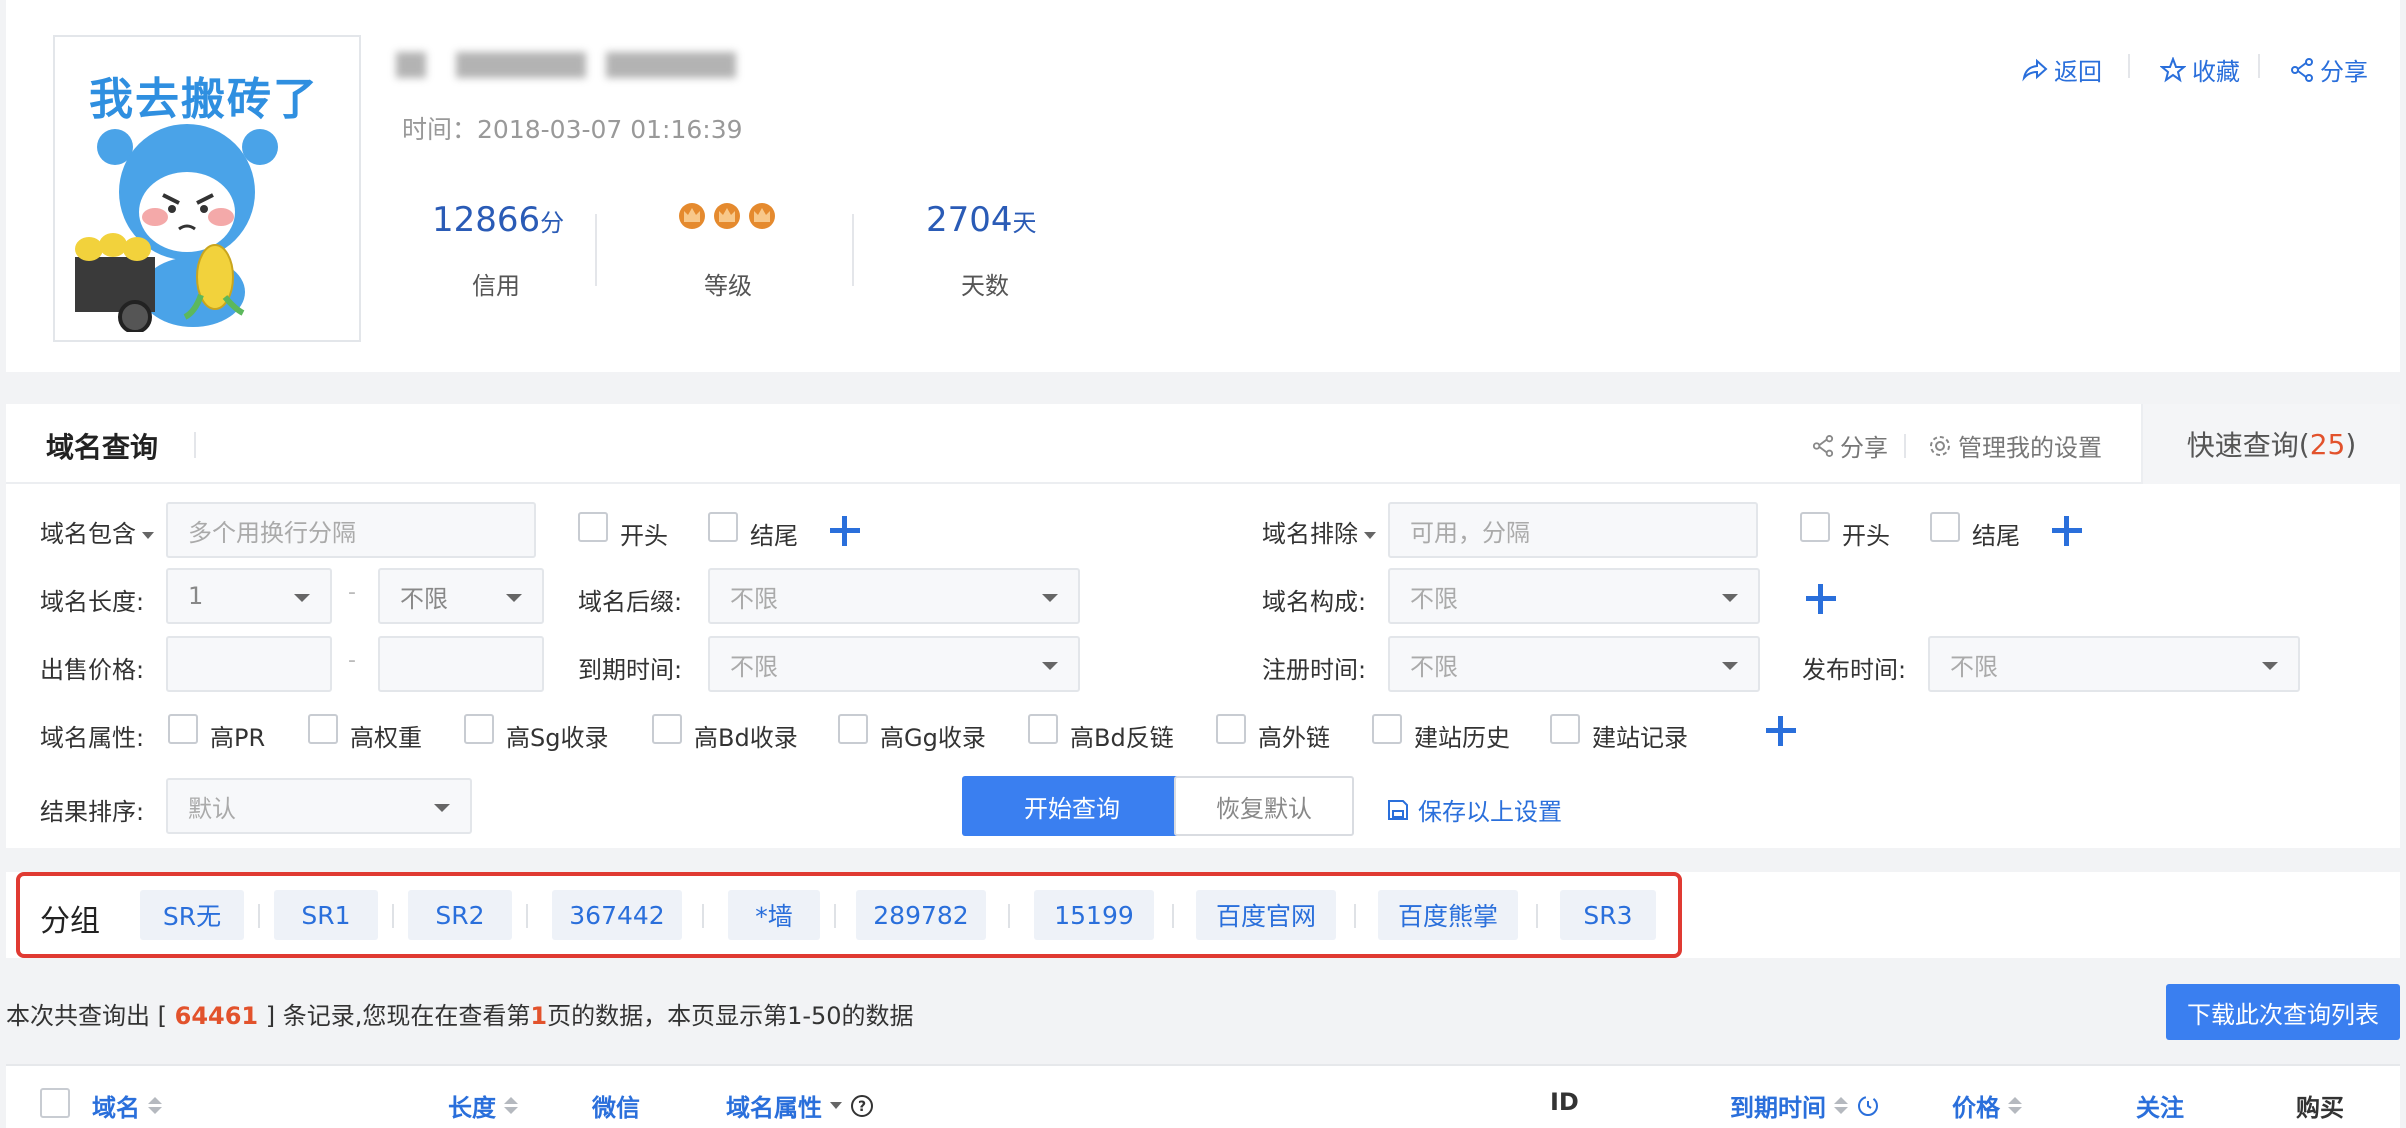 The image size is (2406, 1128). What do you see at coordinates (92, 812) in the screenshot?
I see `sort-label: 结果排序:` at bounding box center [92, 812].